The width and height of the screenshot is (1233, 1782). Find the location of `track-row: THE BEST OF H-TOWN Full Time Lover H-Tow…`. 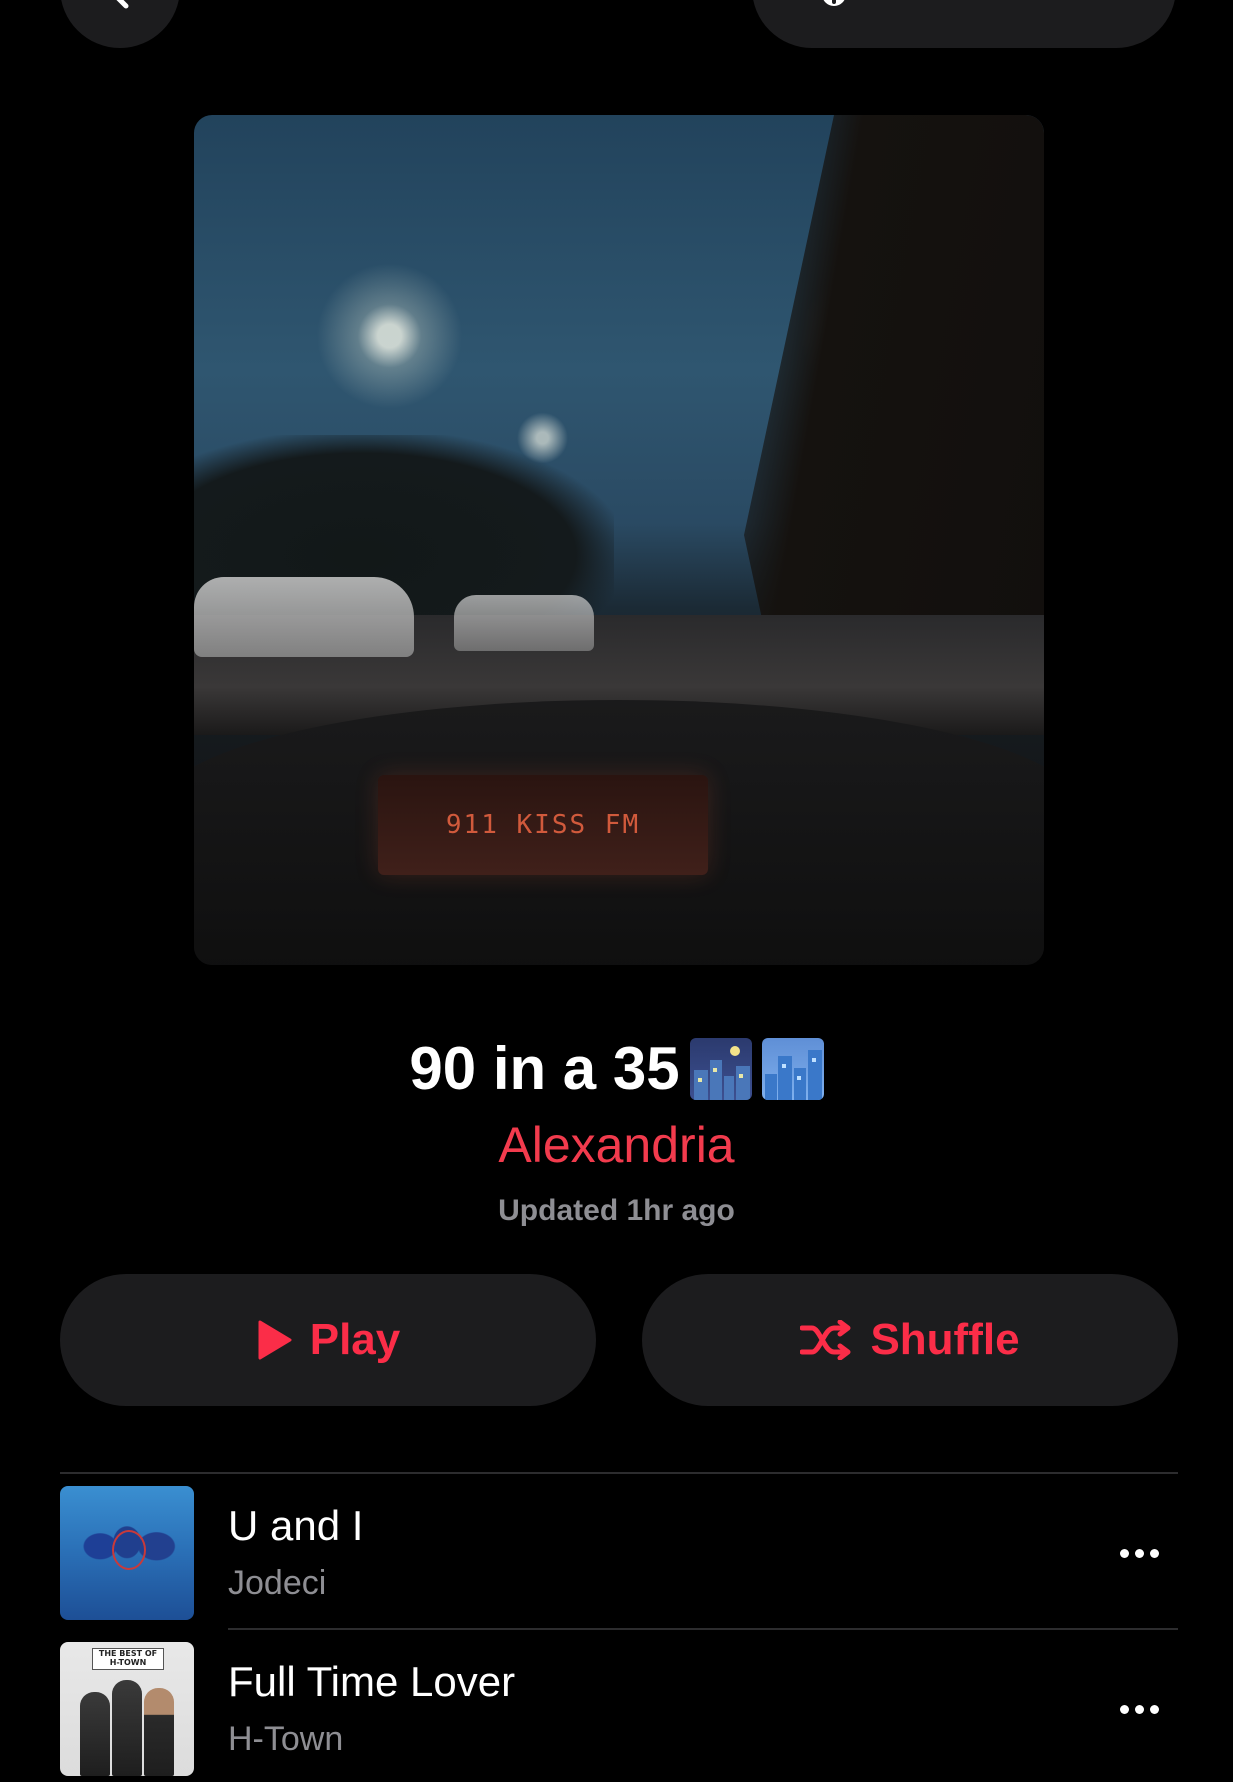

track-row: THE BEST OF H-TOWN Full Time Lover H-Tow… is located at coordinates (616, 1712).